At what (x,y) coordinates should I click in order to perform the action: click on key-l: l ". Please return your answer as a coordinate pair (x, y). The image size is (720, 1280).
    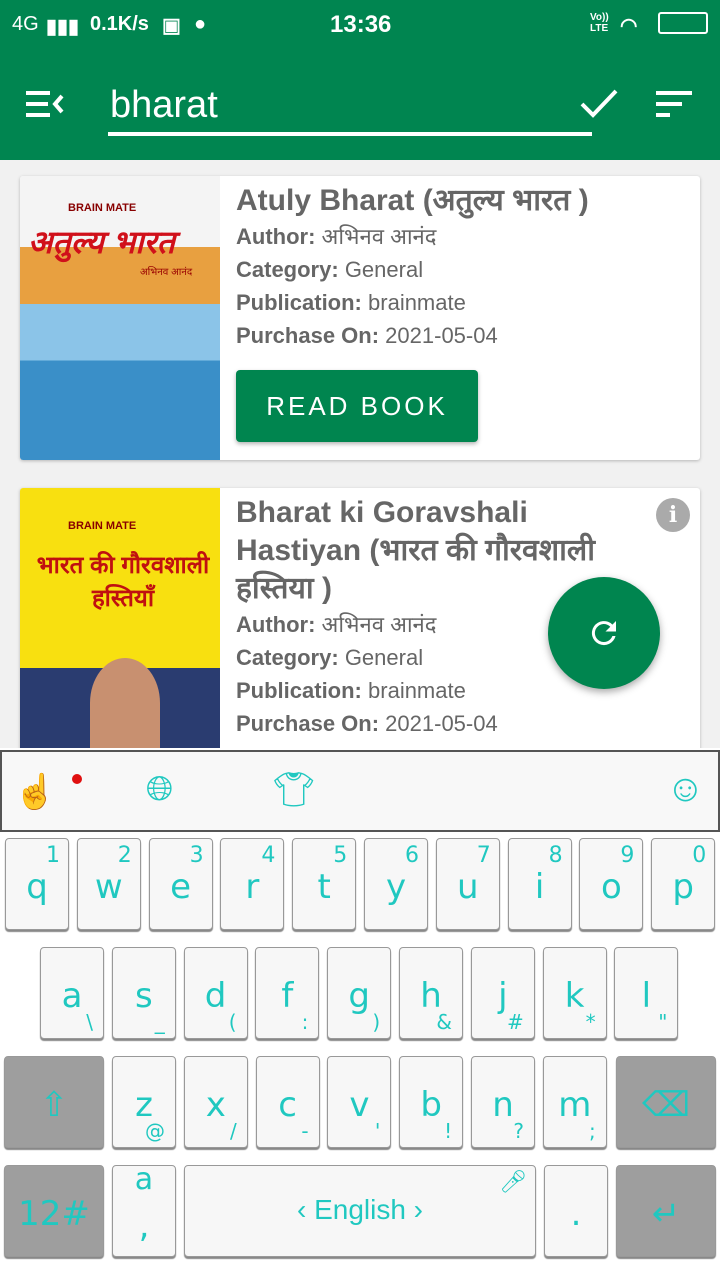
    Looking at the image, I should click on (646, 993).